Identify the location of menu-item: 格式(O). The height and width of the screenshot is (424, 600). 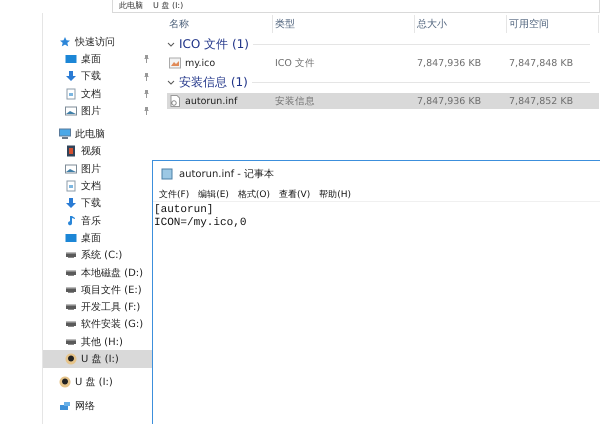
(254, 194).